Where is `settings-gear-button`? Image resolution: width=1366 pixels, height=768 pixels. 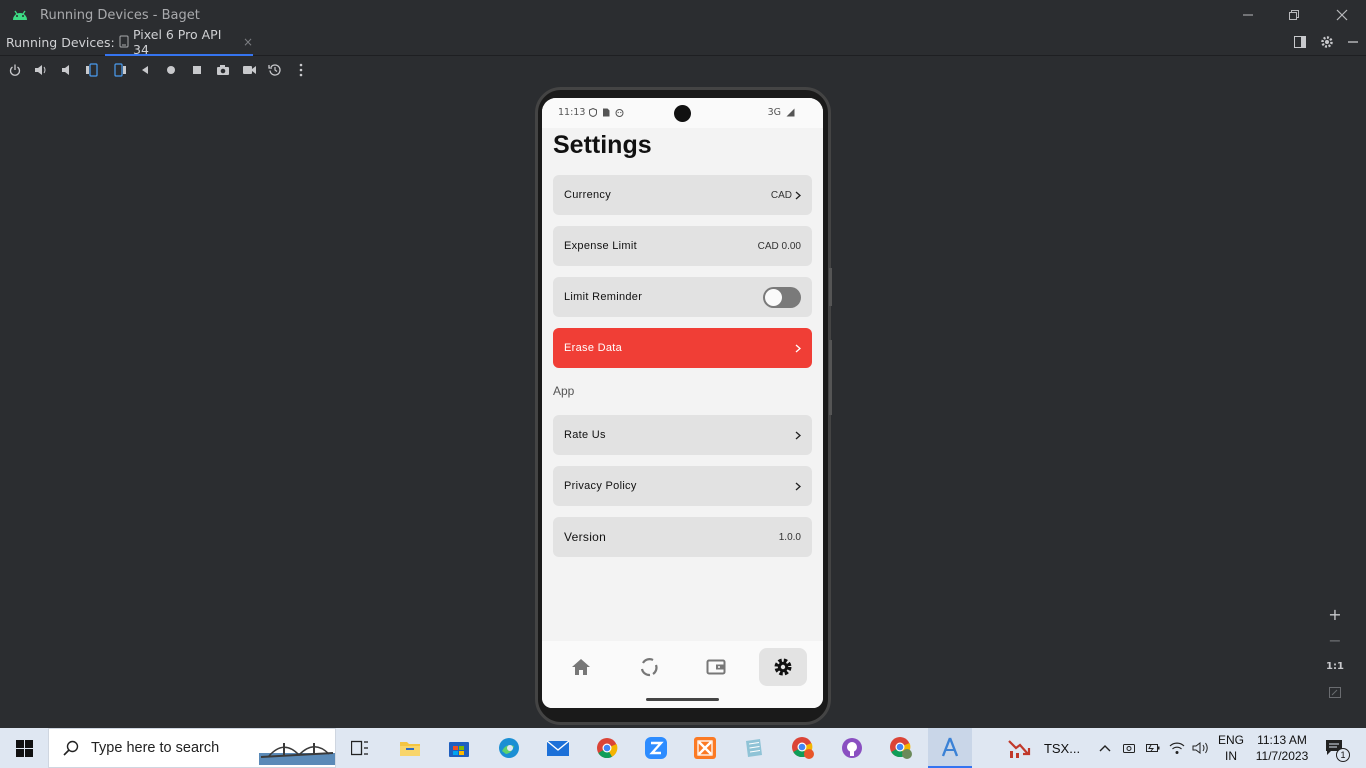 settings-gear-button is located at coordinates (1327, 42).